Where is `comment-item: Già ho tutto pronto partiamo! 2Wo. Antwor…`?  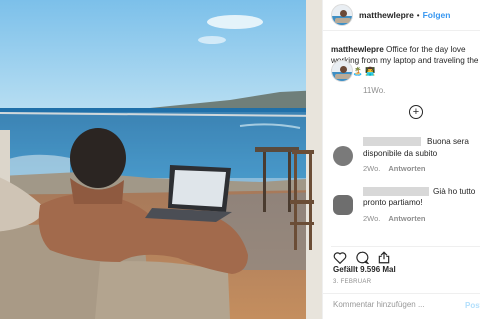
comment-item: Già ho tutto pronto partiamo! 2Wo. Antwor… is located at coordinates (405, 206).